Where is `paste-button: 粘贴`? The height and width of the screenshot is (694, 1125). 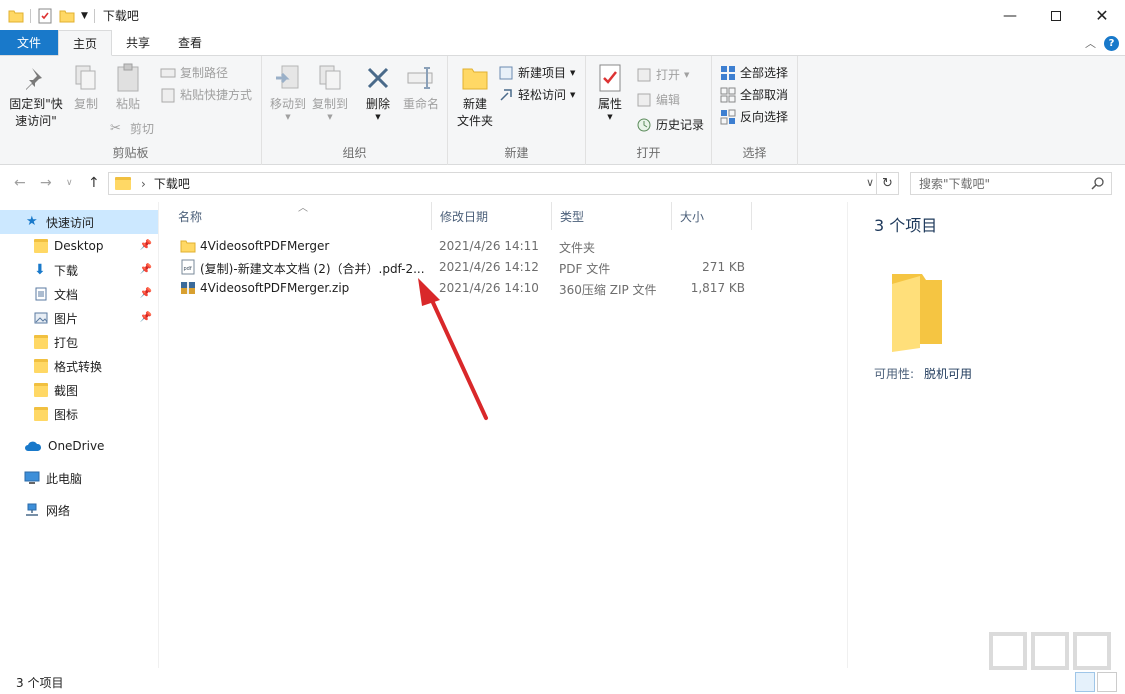
paste-button: 粘贴 is located at coordinates (128, 87).